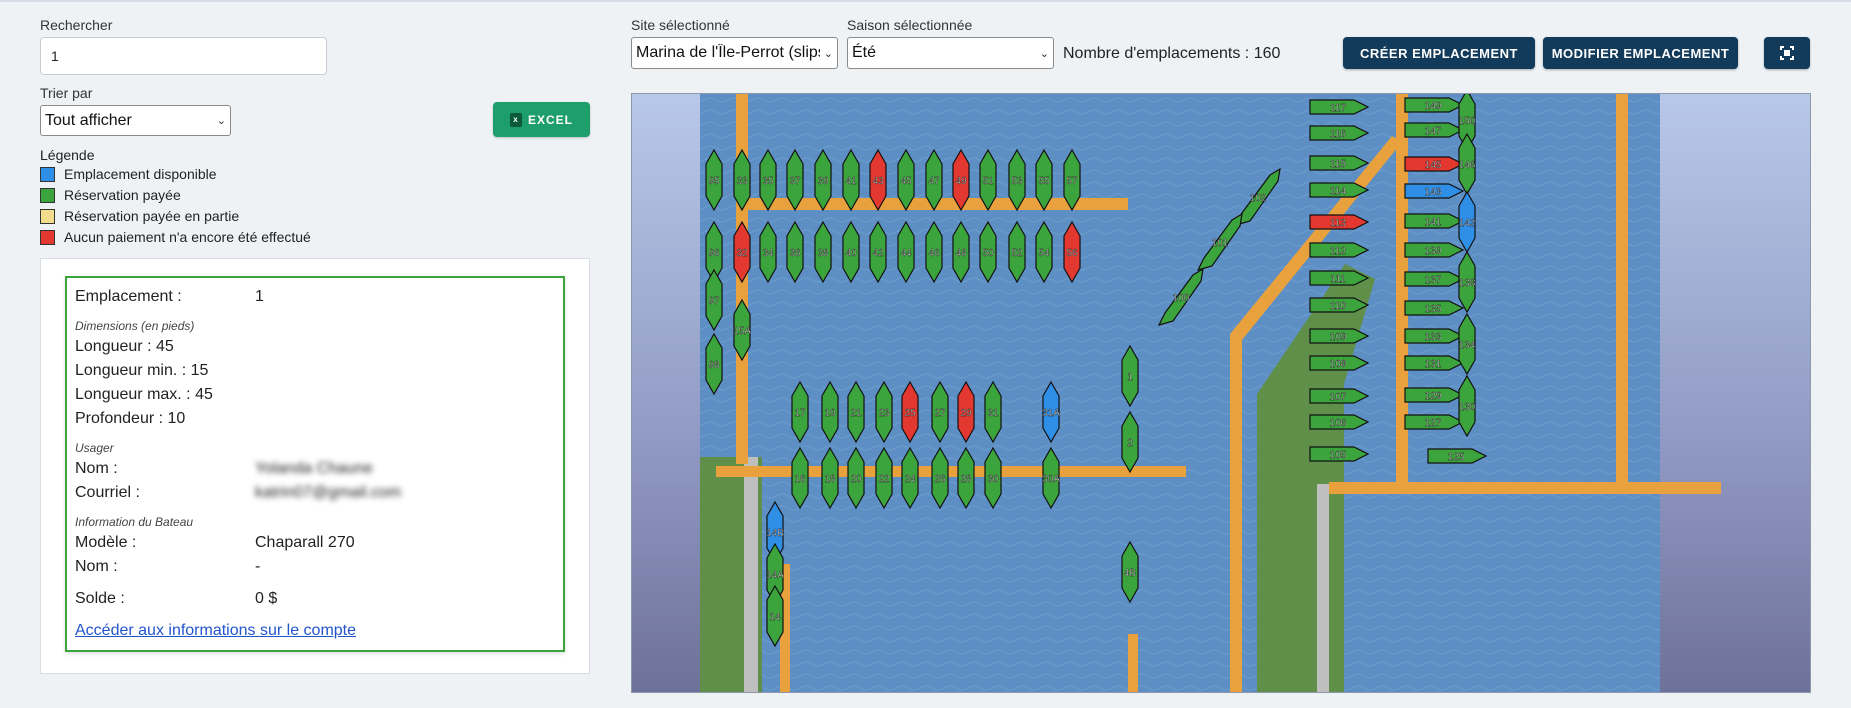  Describe the element at coordinates (1339, 190) in the screenshot. I see `slot-114: 114` at that location.